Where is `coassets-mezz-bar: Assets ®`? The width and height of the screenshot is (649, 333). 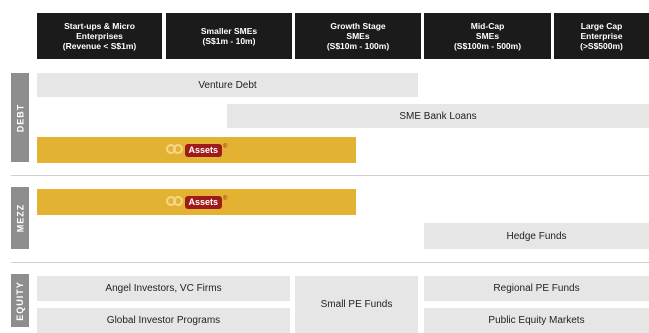 coassets-mezz-bar: Assets ® is located at coordinates (196, 202).